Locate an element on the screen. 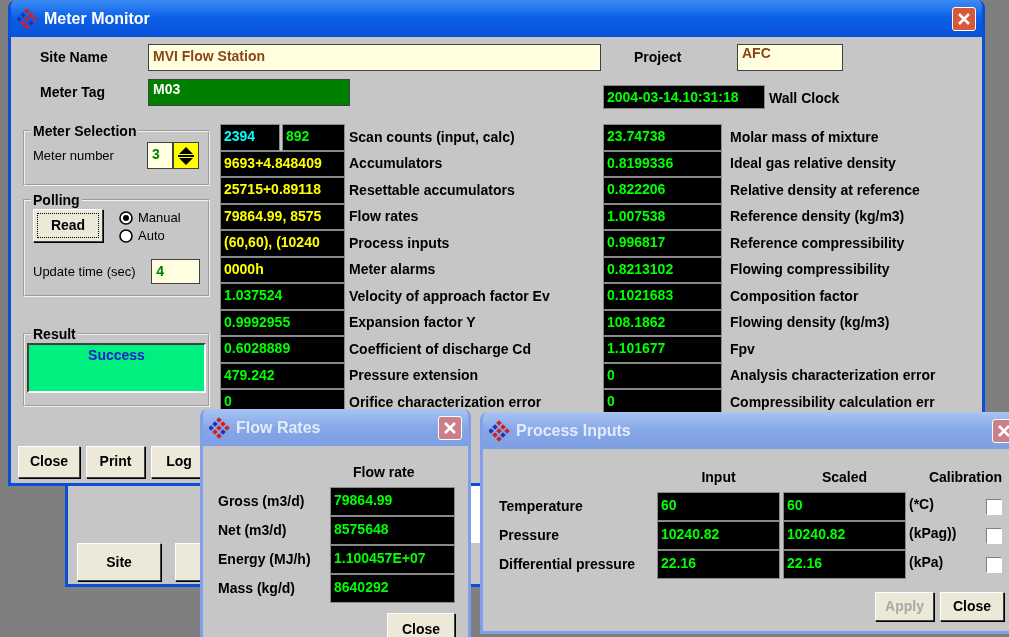 The width and height of the screenshot is (1009, 637). meter-number-field: 3 is located at coordinates (160, 155).